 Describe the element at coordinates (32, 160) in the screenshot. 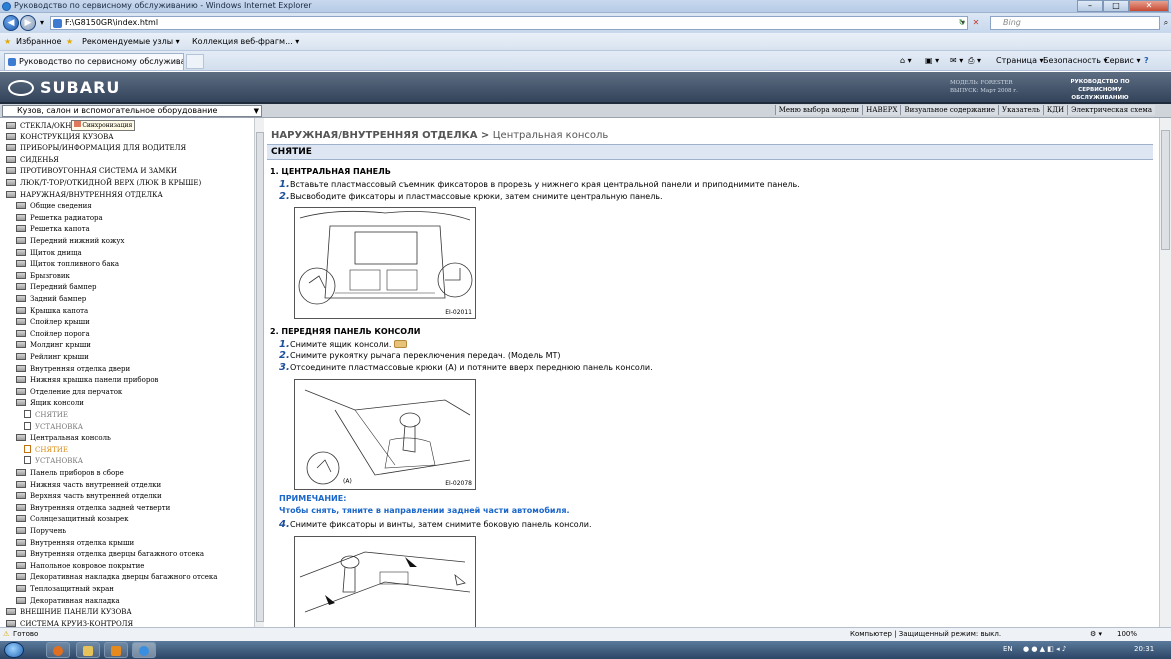

I see `tree-item: СИДЕНЬЯ` at that location.